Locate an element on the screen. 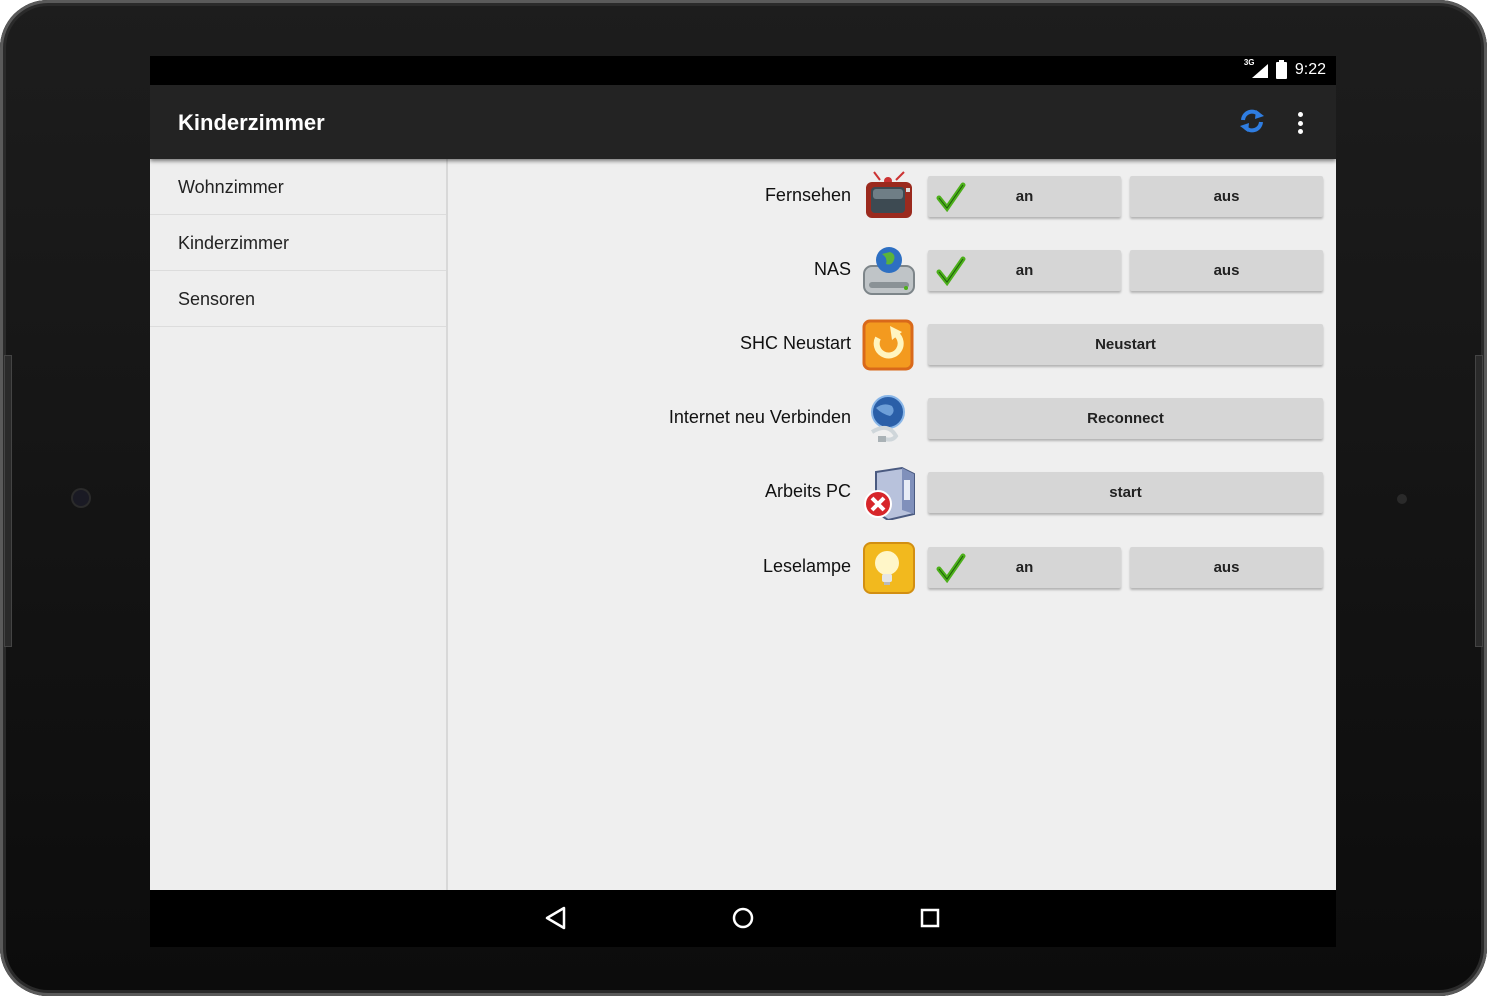 This screenshot has height=998, width=1491. device-row: NAS an aus is located at coordinates (892, 270).